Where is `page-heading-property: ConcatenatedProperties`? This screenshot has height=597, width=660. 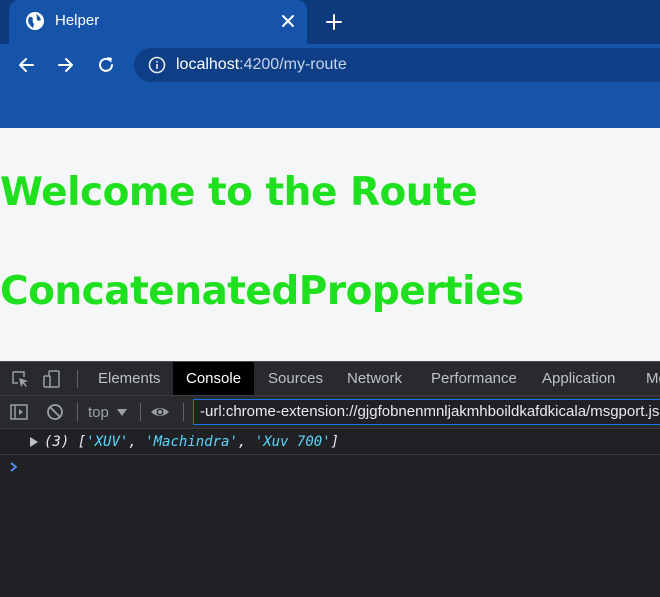
page-heading-property: ConcatenatedProperties is located at coordinates (262, 291).